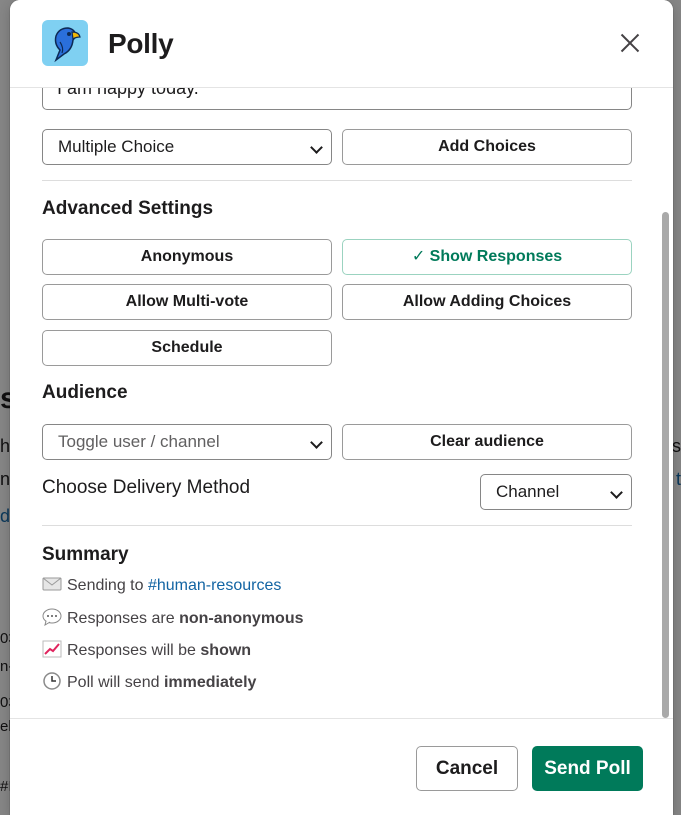 This screenshot has height=815, width=681. Describe the element at coordinates (630, 43) in the screenshot. I see `close-icon` at that location.